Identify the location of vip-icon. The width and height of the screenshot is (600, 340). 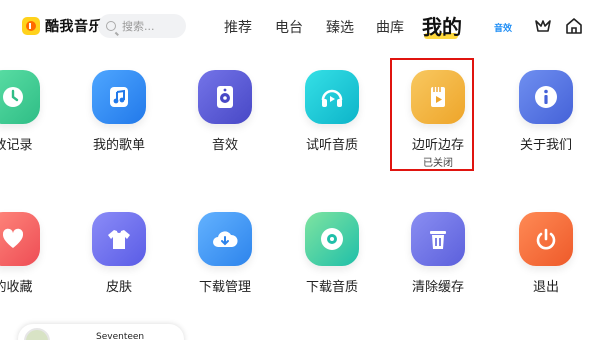
(543, 26).